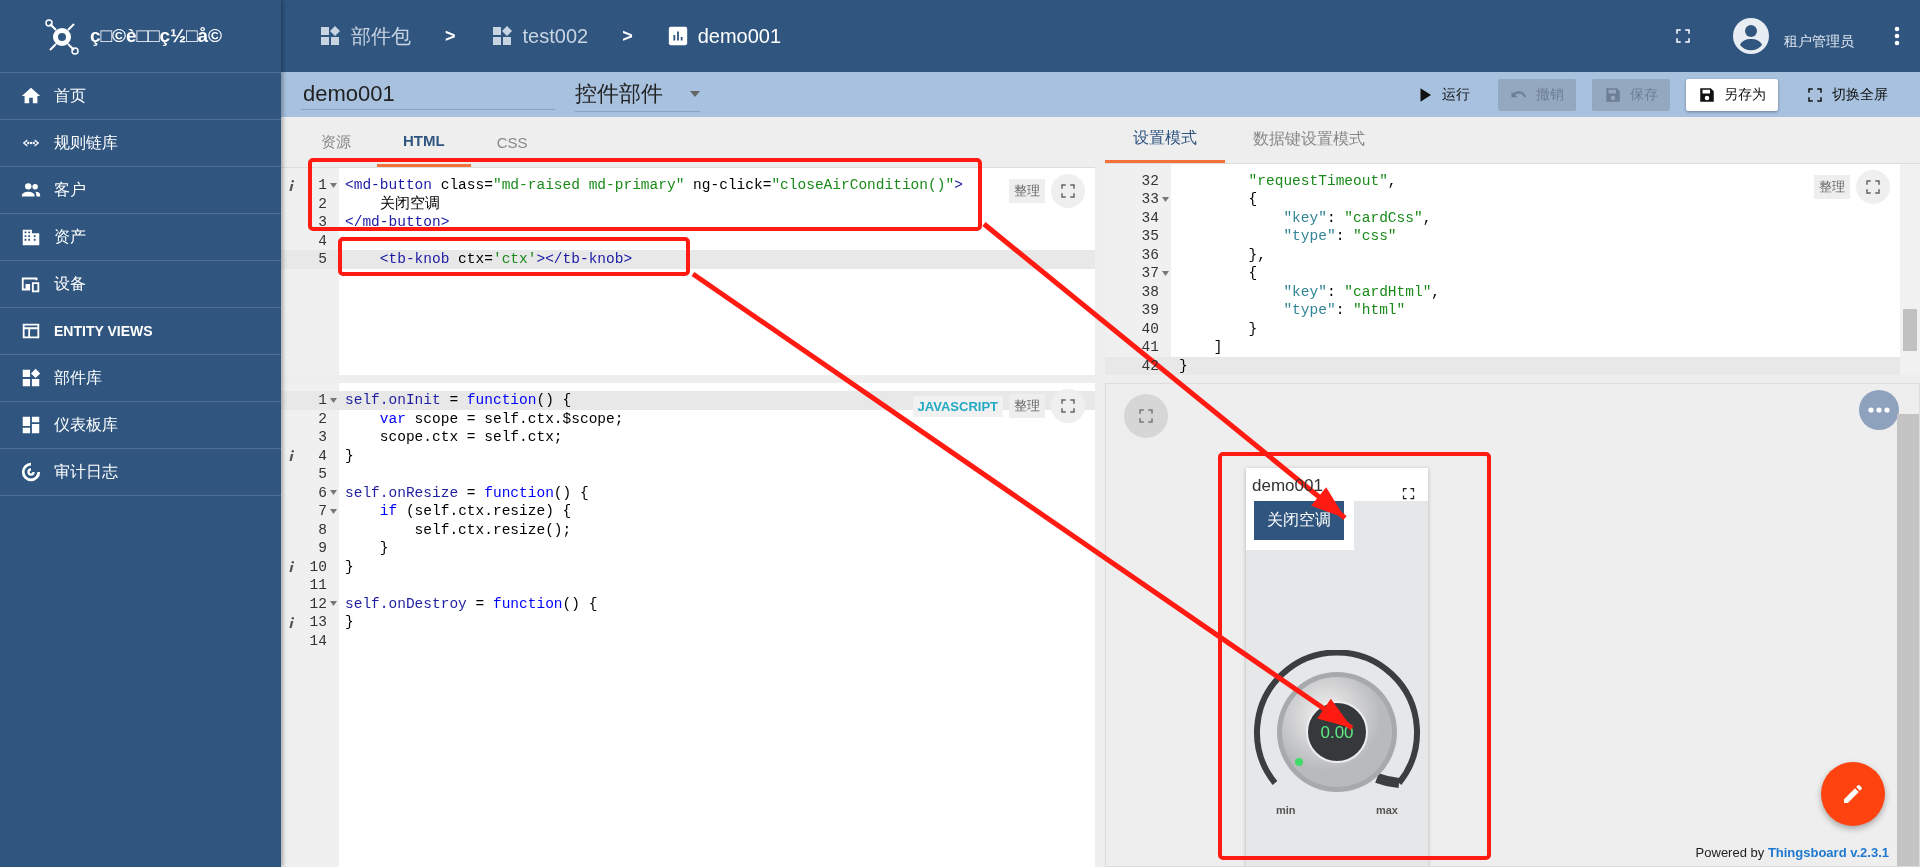 The height and width of the screenshot is (867, 1920). I want to click on more-button, so click(1879, 410).